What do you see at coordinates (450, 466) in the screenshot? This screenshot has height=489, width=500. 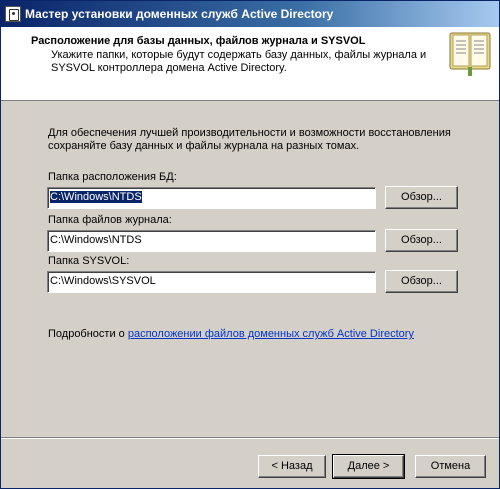 I see `cancel-button: Отмена` at bounding box center [450, 466].